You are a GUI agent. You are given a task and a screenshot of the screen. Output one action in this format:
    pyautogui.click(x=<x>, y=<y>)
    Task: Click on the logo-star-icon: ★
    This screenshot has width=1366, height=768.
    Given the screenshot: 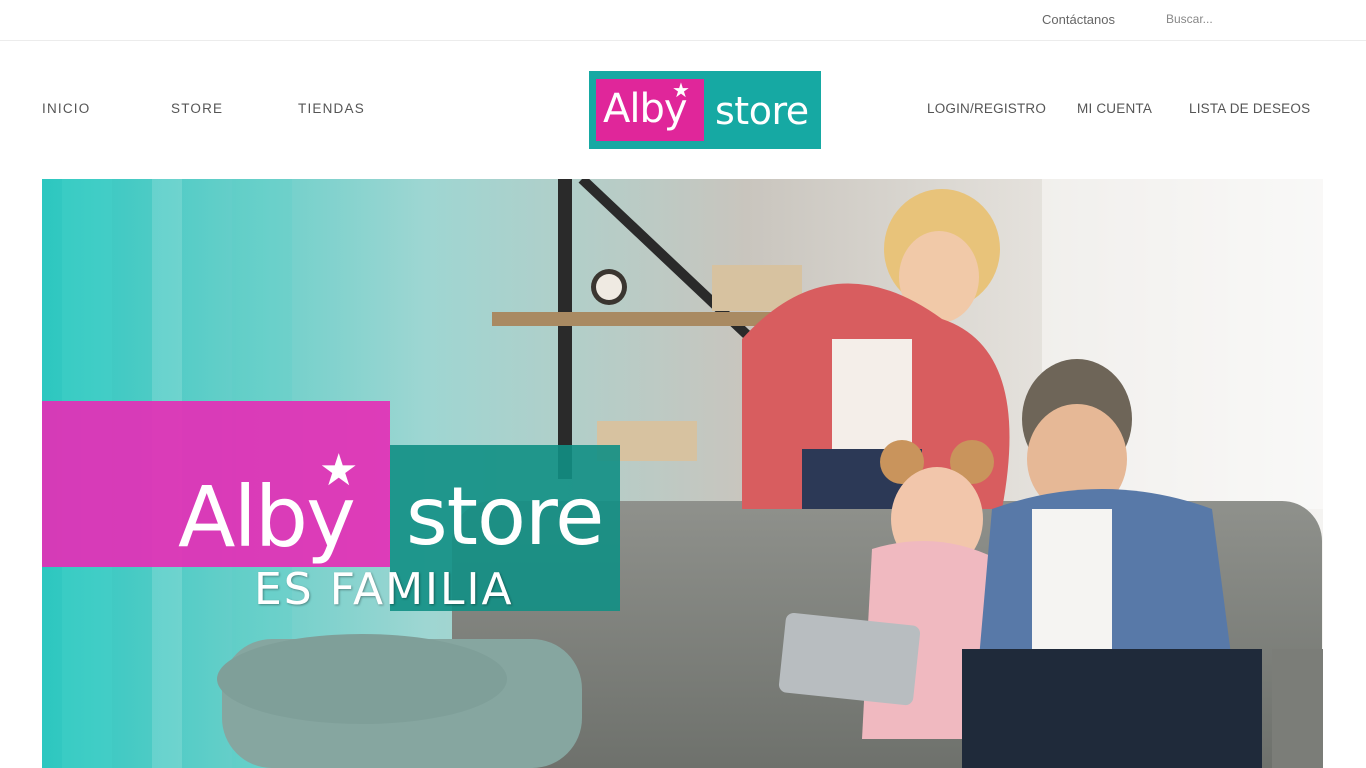 What is the action you would take?
    pyautogui.click(x=681, y=91)
    